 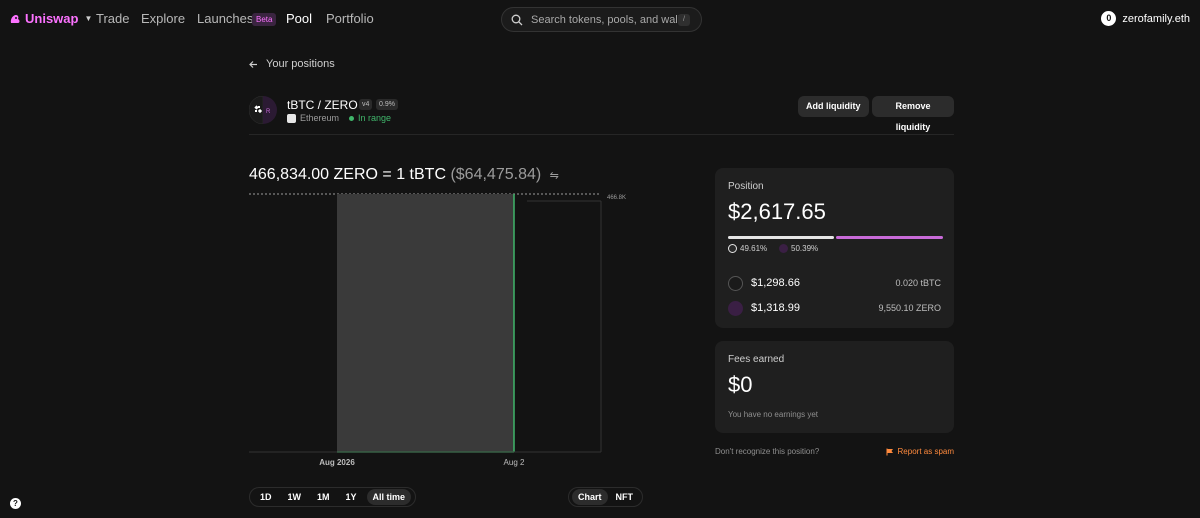 I want to click on fees-note: You have no earnings yet, so click(x=773, y=414).